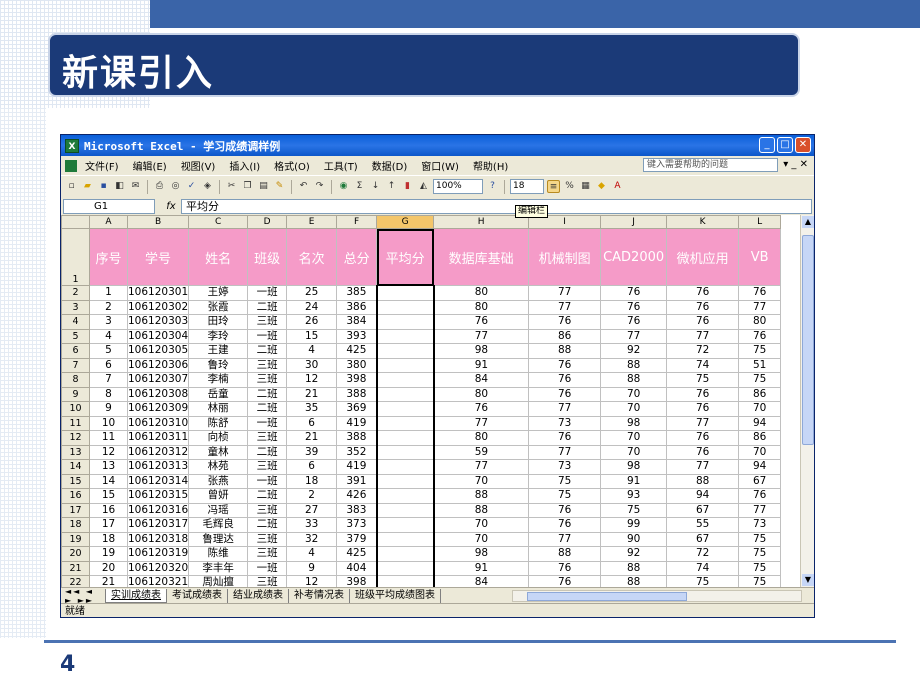 The image size is (920, 690). What do you see at coordinates (565, 257) in the screenshot?
I see `header-cell: 机械制图` at bounding box center [565, 257].